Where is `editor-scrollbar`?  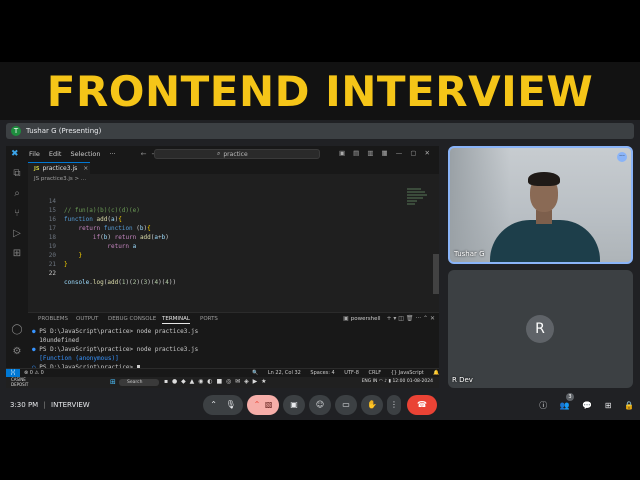 editor-scrollbar is located at coordinates (436, 274).